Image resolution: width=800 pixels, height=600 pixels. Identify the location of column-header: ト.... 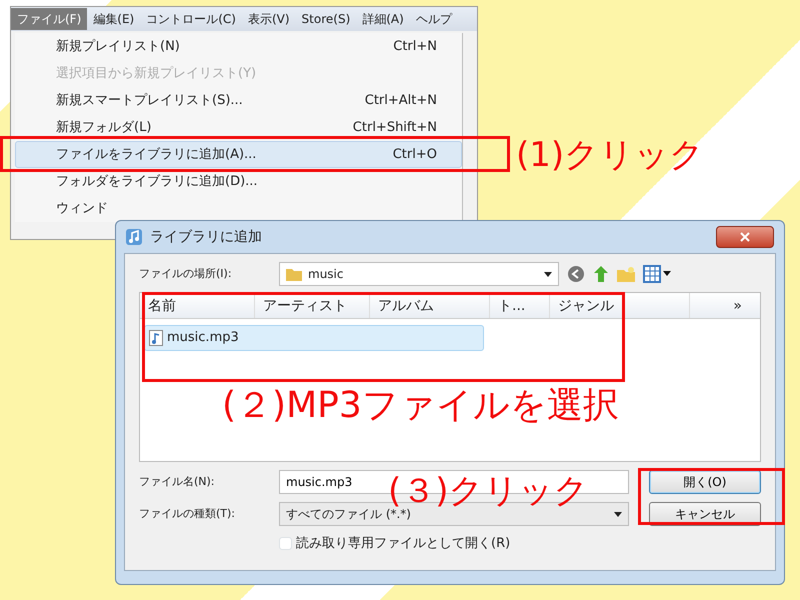
(520, 305).